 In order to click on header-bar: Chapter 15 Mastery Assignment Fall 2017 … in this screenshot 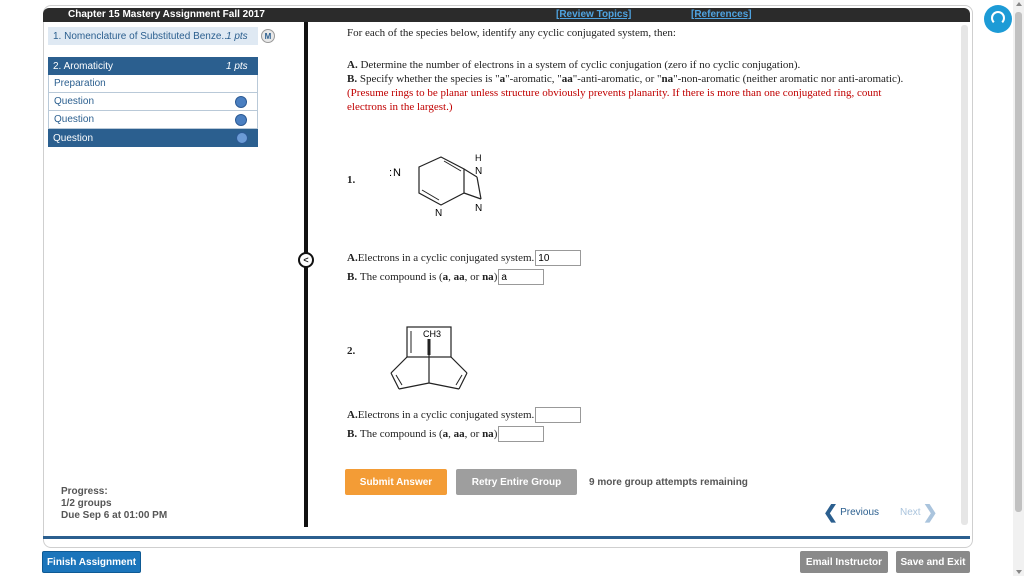, I will do `click(506, 15)`.